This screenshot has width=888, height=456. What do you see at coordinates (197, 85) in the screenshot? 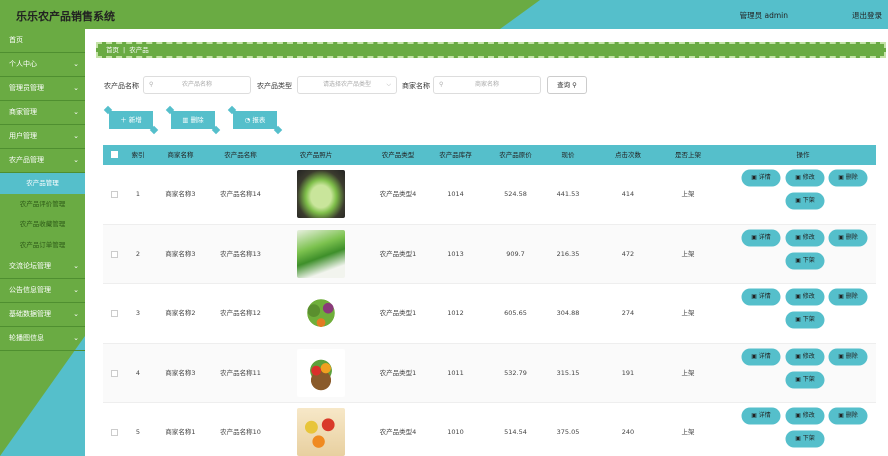
I see `product-name-input: ⚲ 农产品名称` at bounding box center [197, 85].